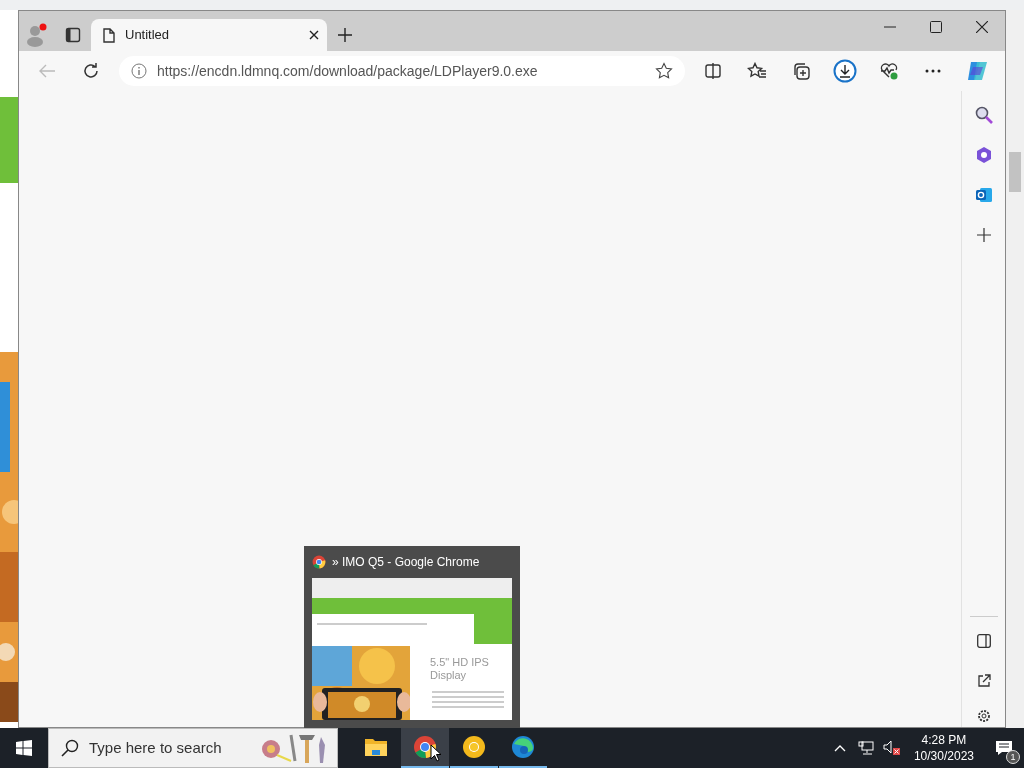  I want to click on sidebar-icon, so click(983, 641).